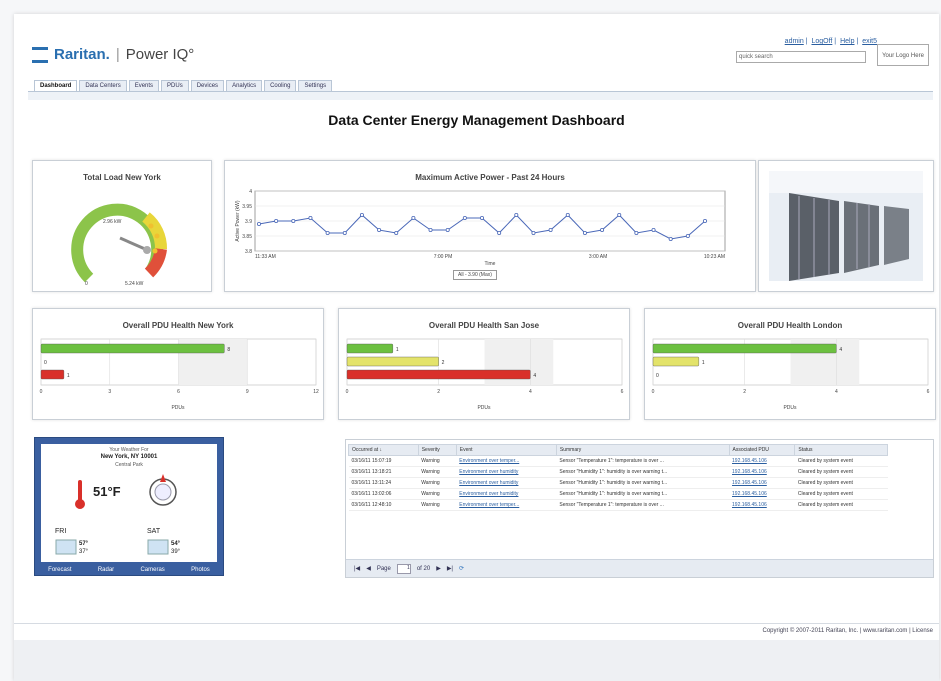  Describe the element at coordinates (383, 472) in the screenshot. I see `cell-occurred: 03/16/11 13:18:21` at that location.